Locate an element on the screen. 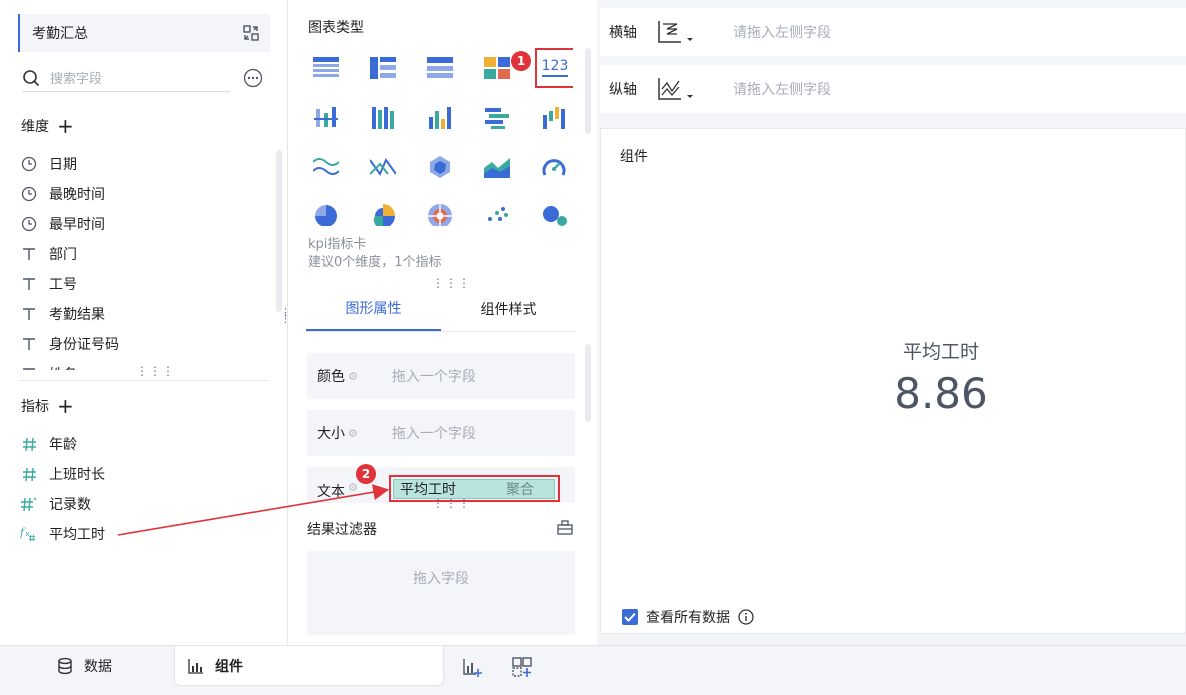  switch-dataset-icon is located at coordinates (251, 33).